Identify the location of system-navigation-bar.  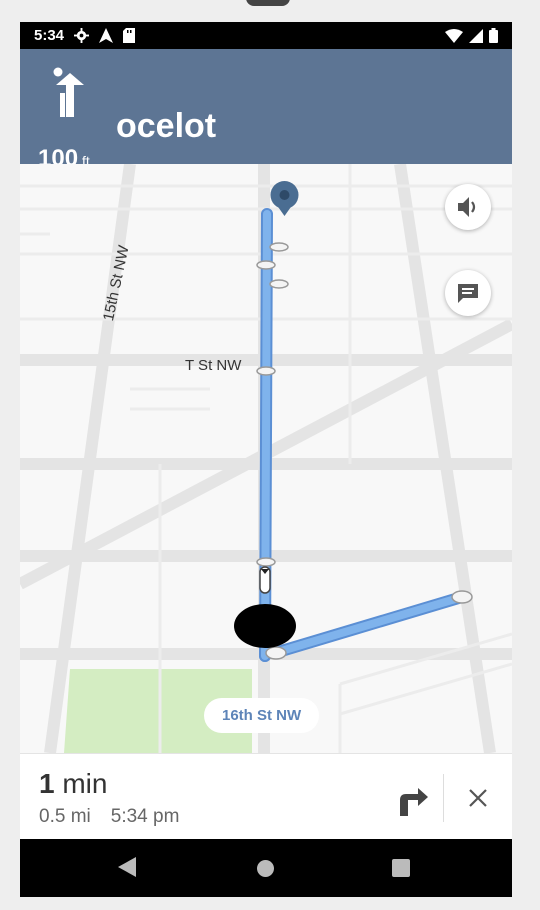
(266, 868).